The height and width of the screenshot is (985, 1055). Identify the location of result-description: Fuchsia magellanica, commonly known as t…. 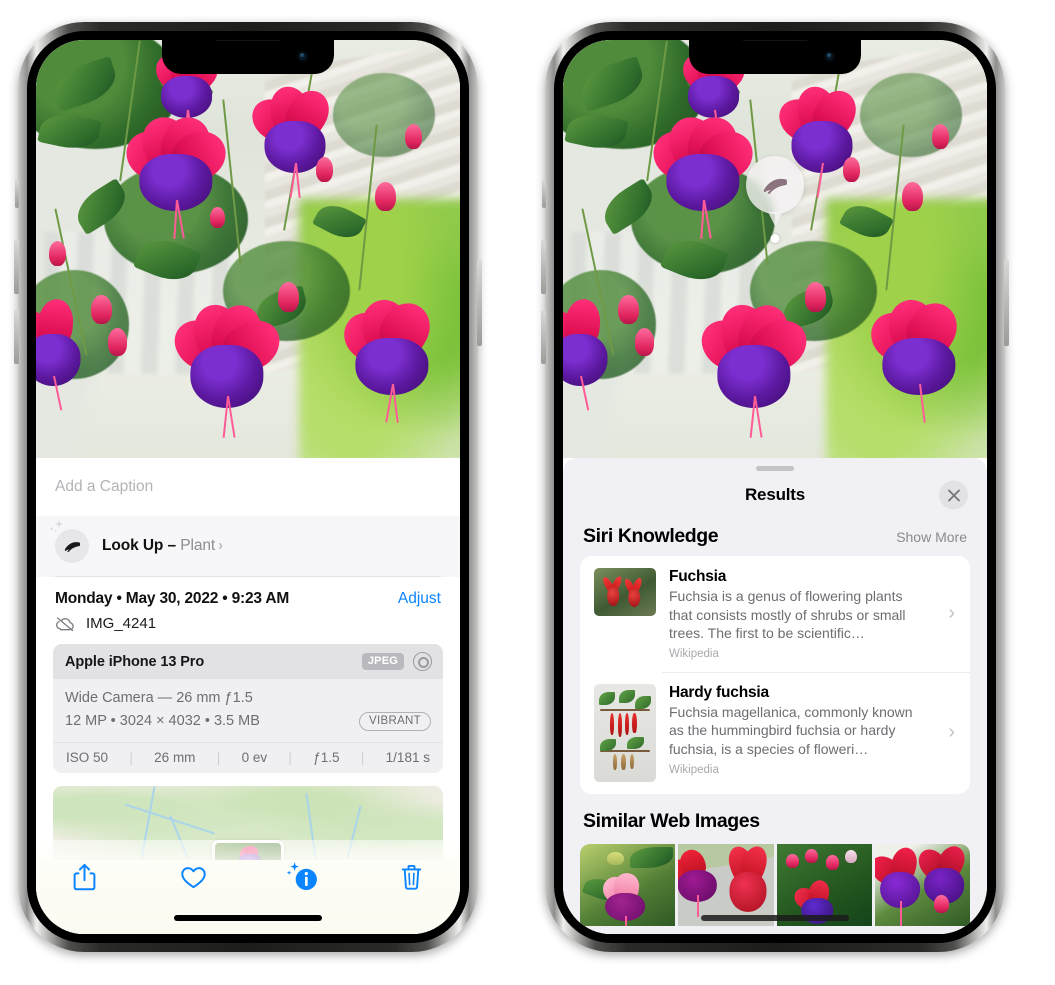
(791, 730).